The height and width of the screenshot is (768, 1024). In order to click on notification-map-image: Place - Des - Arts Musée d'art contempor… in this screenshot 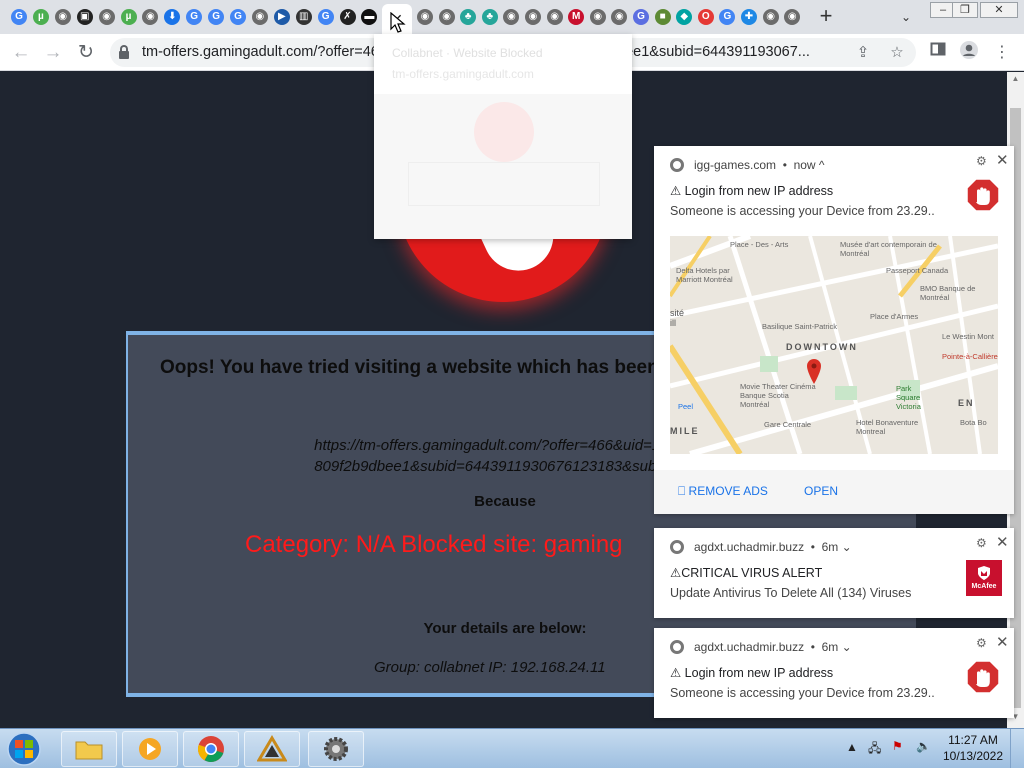, I will do `click(834, 345)`.